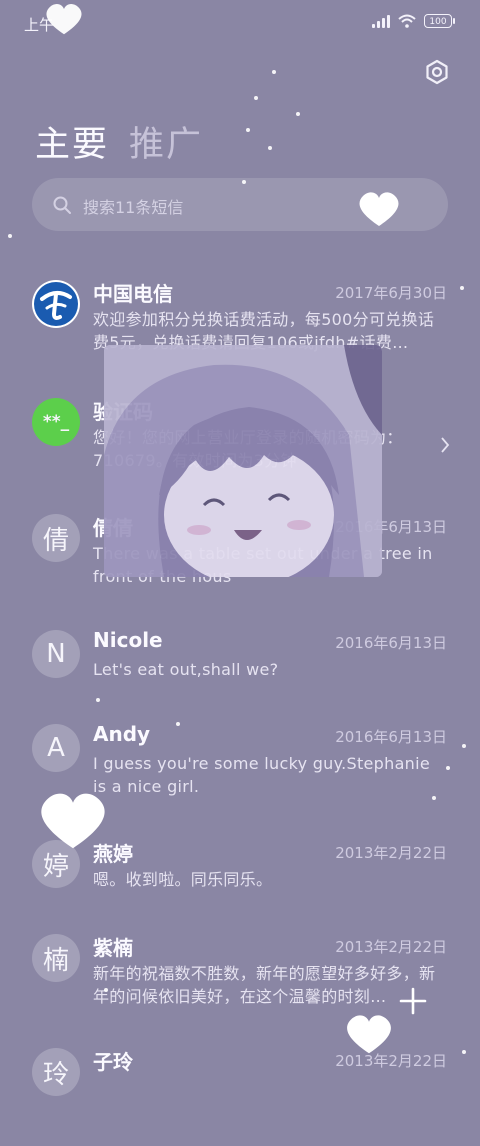  Describe the element at coordinates (62, 205) in the screenshot. I see `search-icon` at that location.